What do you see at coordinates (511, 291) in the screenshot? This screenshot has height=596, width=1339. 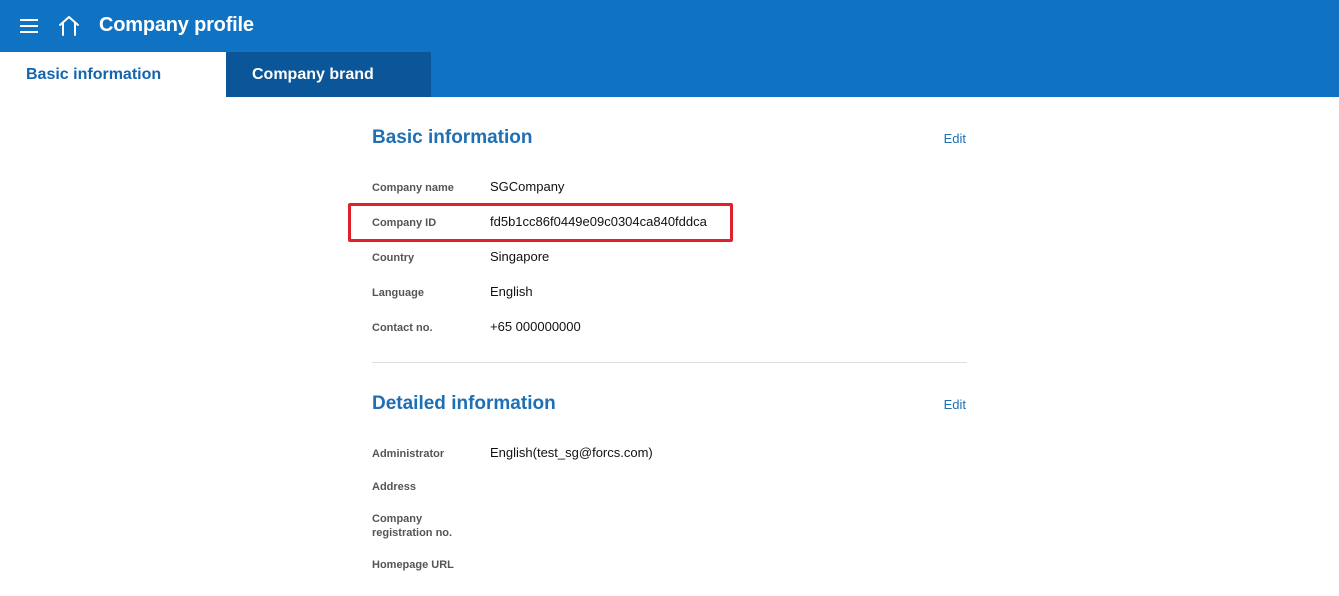 I see `field-value: English` at bounding box center [511, 291].